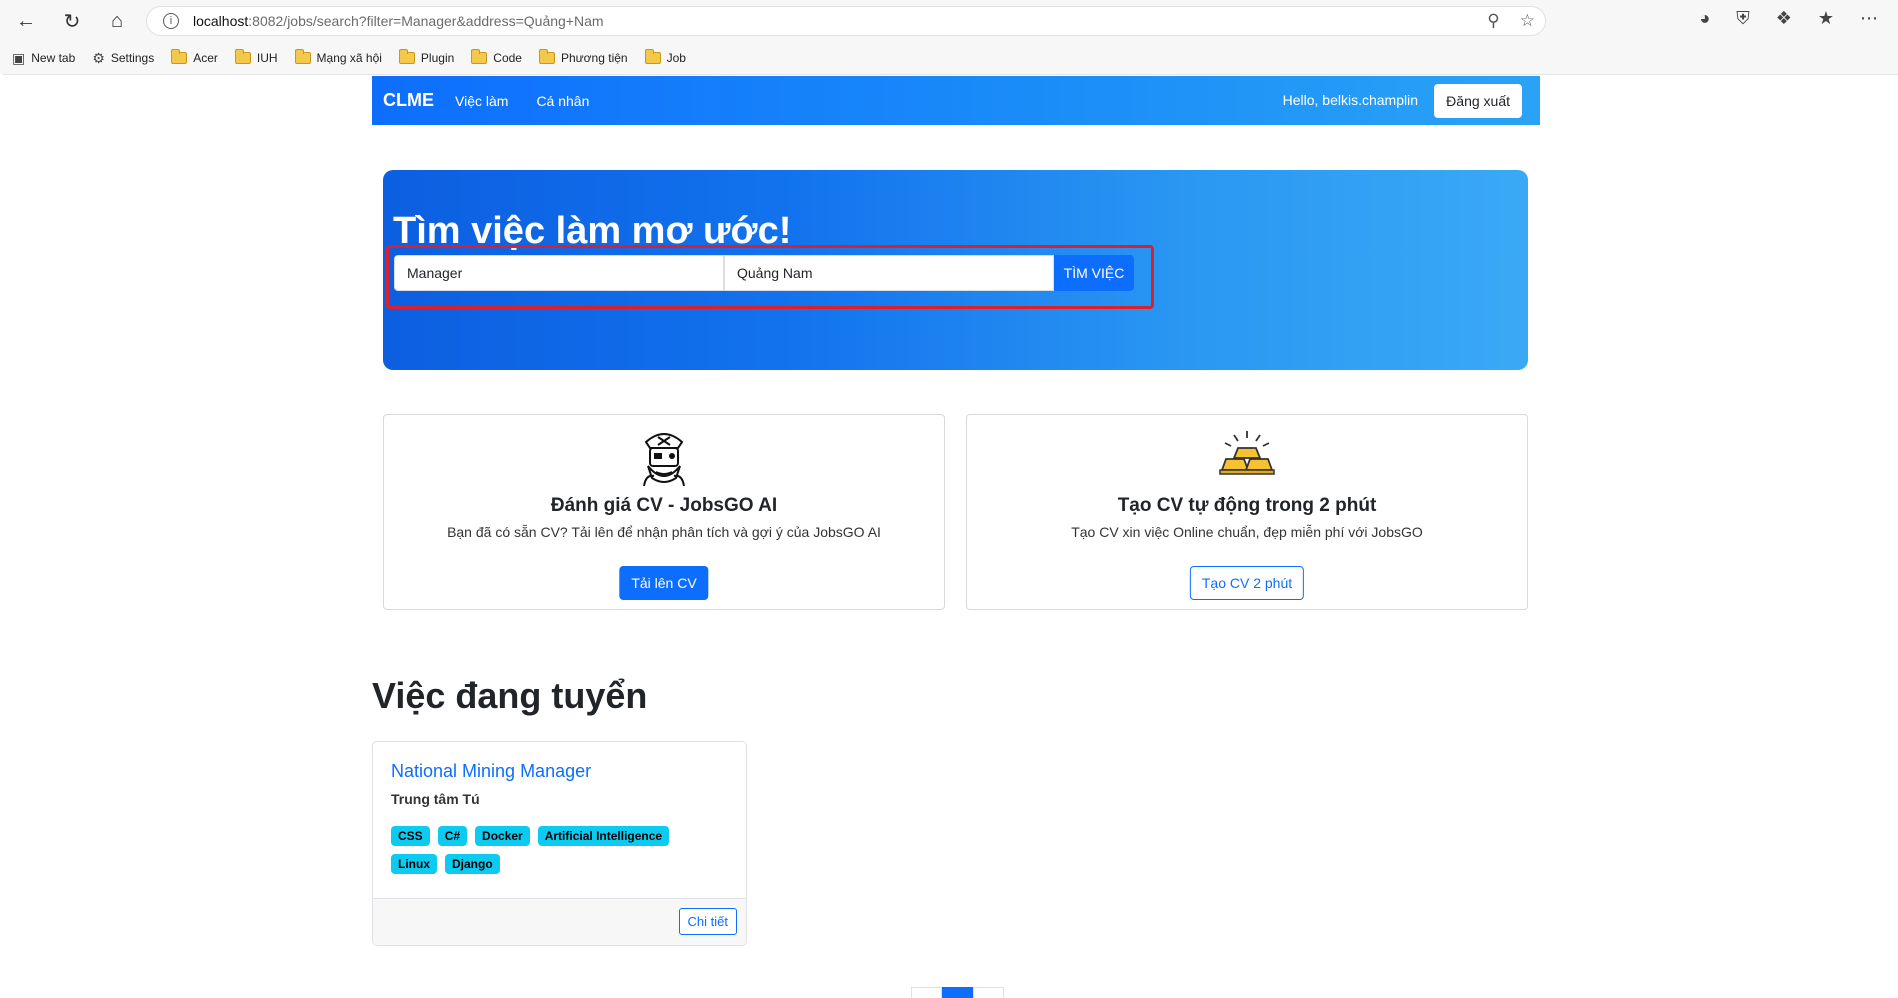  Describe the element at coordinates (502, 836) in the screenshot. I see `skill-tag: Docker` at that location.